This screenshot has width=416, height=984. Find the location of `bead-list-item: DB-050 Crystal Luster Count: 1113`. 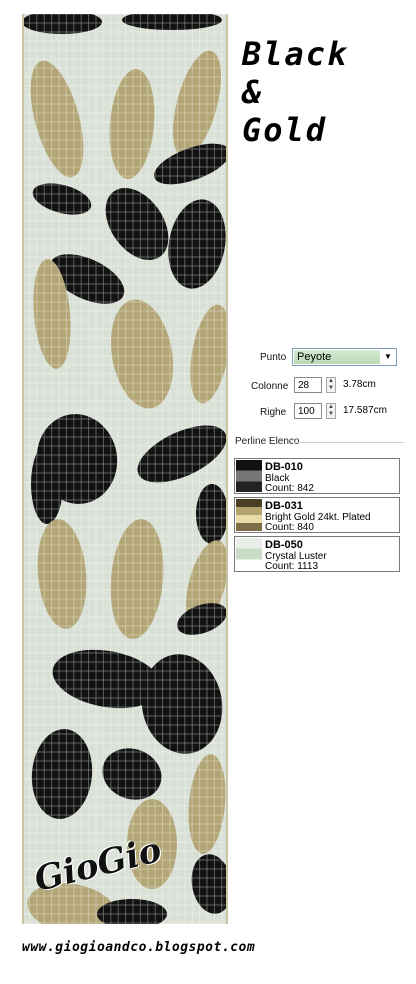

bead-list-item: DB-050 Crystal Luster Count: 1113 is located at coordinates (317, 554).